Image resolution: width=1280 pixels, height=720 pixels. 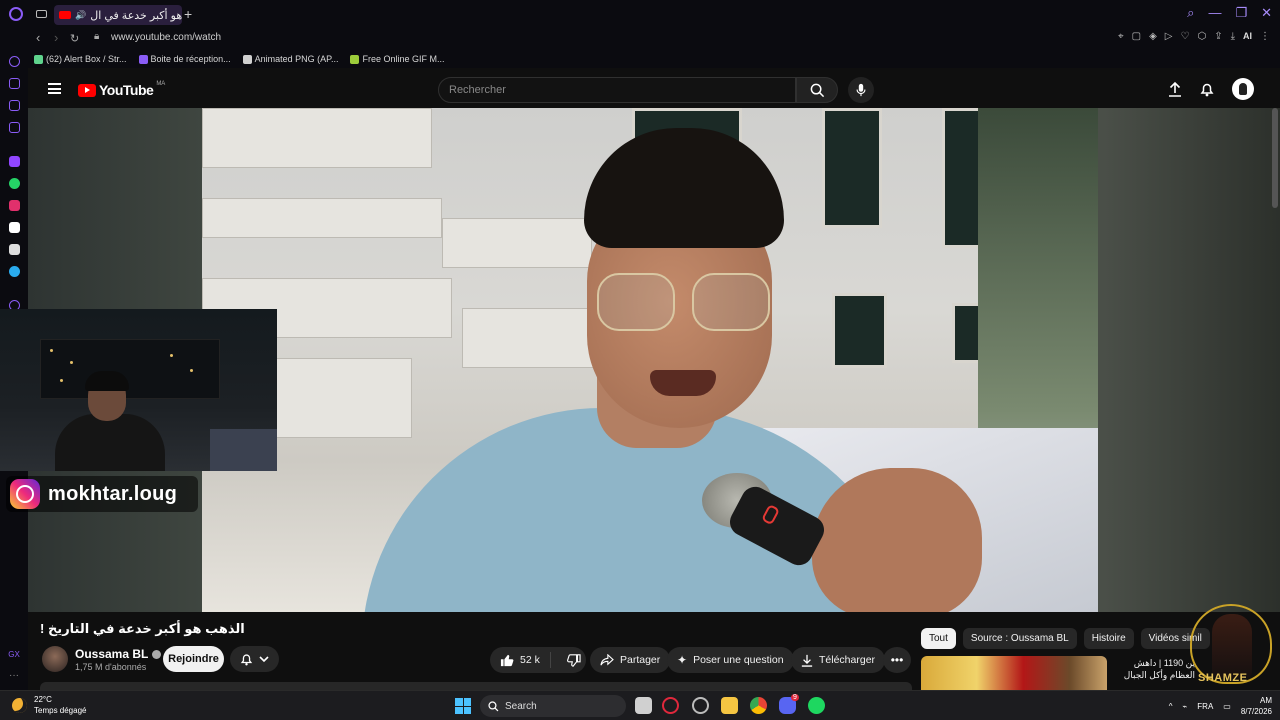 I want to click on streamer-avatar-overlay: SHAMZE, so click(x=1231, y=644).